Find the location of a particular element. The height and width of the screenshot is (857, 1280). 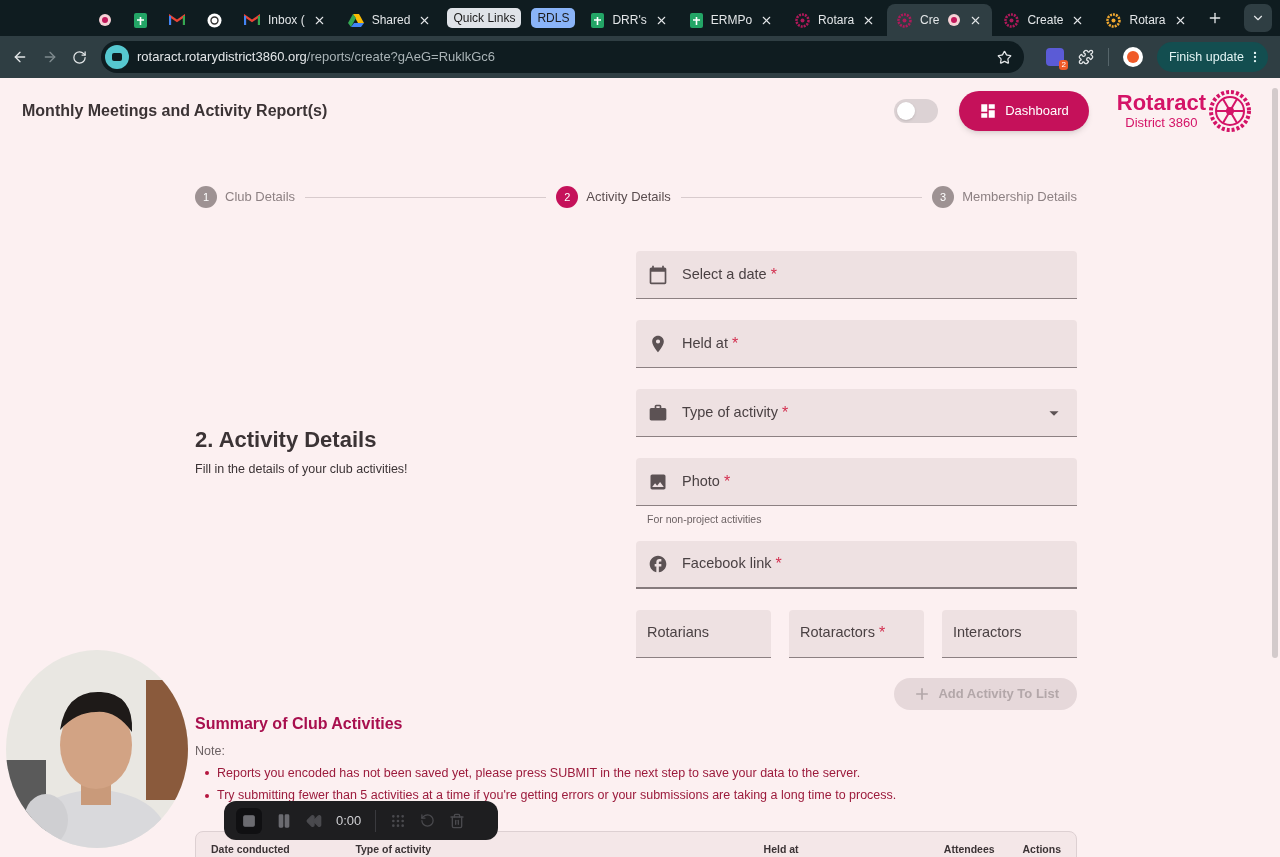

column-header: Actions is located at coordinates (1041, 849).